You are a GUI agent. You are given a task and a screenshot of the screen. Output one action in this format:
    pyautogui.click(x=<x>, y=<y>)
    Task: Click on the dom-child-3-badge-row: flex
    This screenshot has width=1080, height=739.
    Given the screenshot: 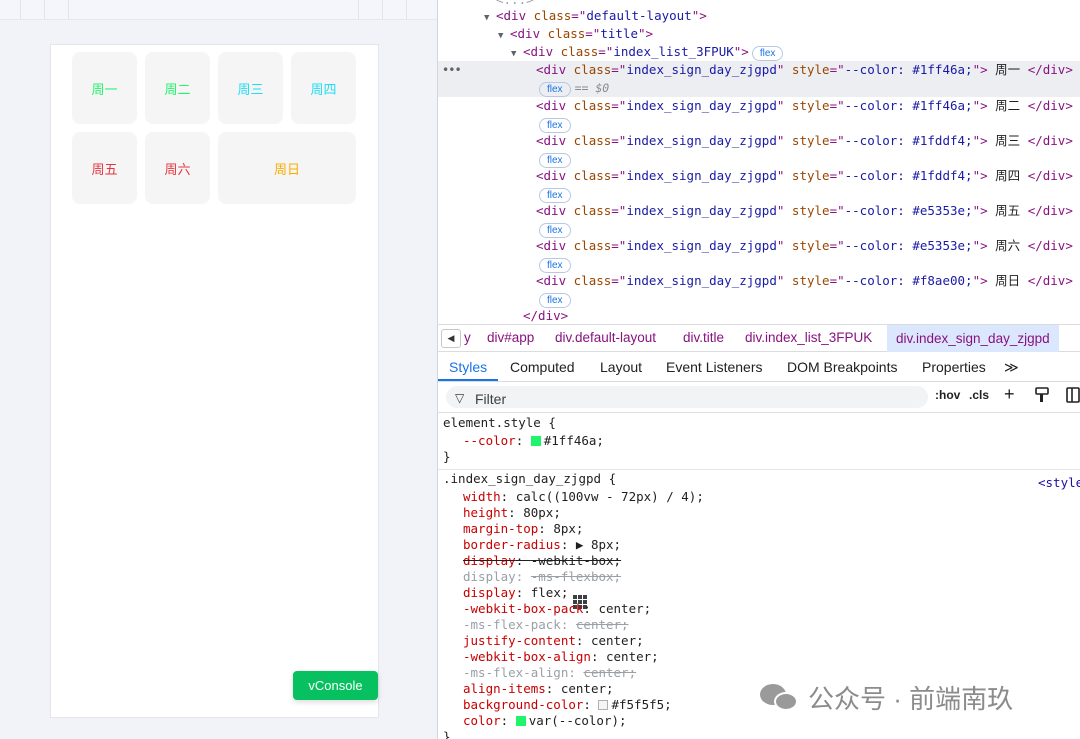 What is the action you would take?
    pyautogui.click(x=759, y=194)
    